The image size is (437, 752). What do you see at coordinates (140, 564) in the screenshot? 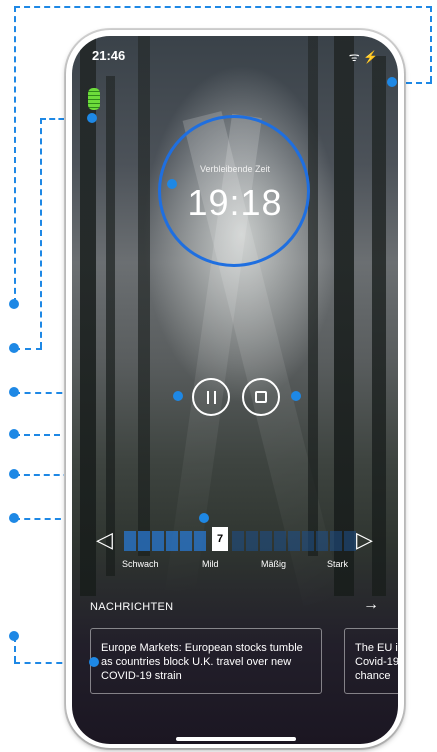
I see `intensity-label-weak: Schwach` at bounding box center [140, 564].